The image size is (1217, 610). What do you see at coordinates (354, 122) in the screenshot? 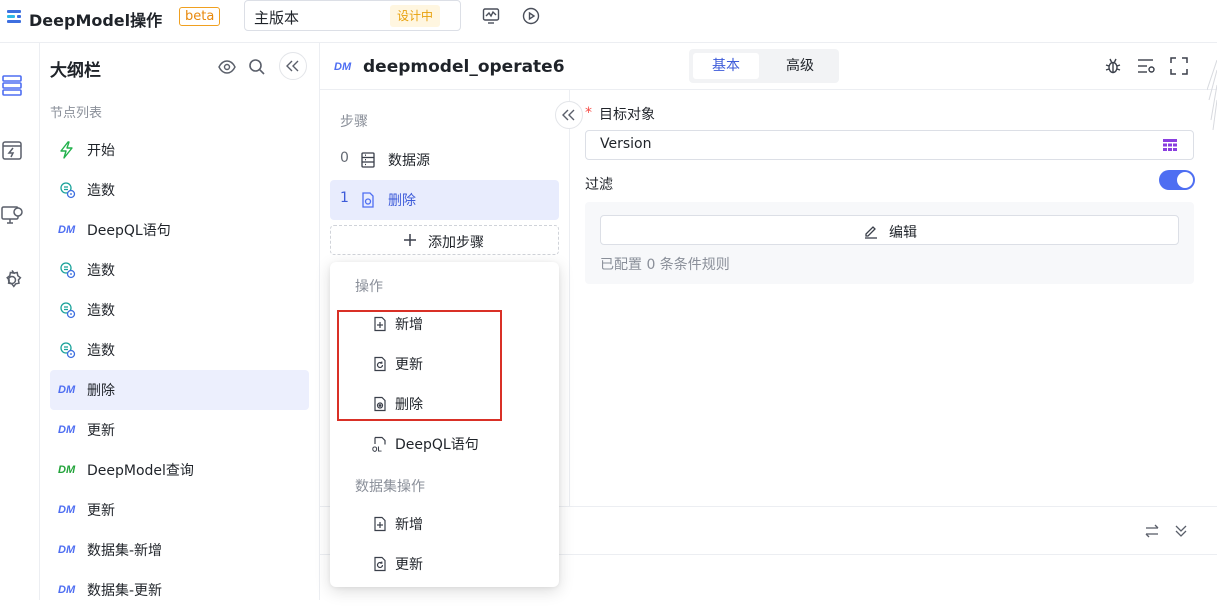
I see `steps-label: 步骤` at bounding box center [354, 122].